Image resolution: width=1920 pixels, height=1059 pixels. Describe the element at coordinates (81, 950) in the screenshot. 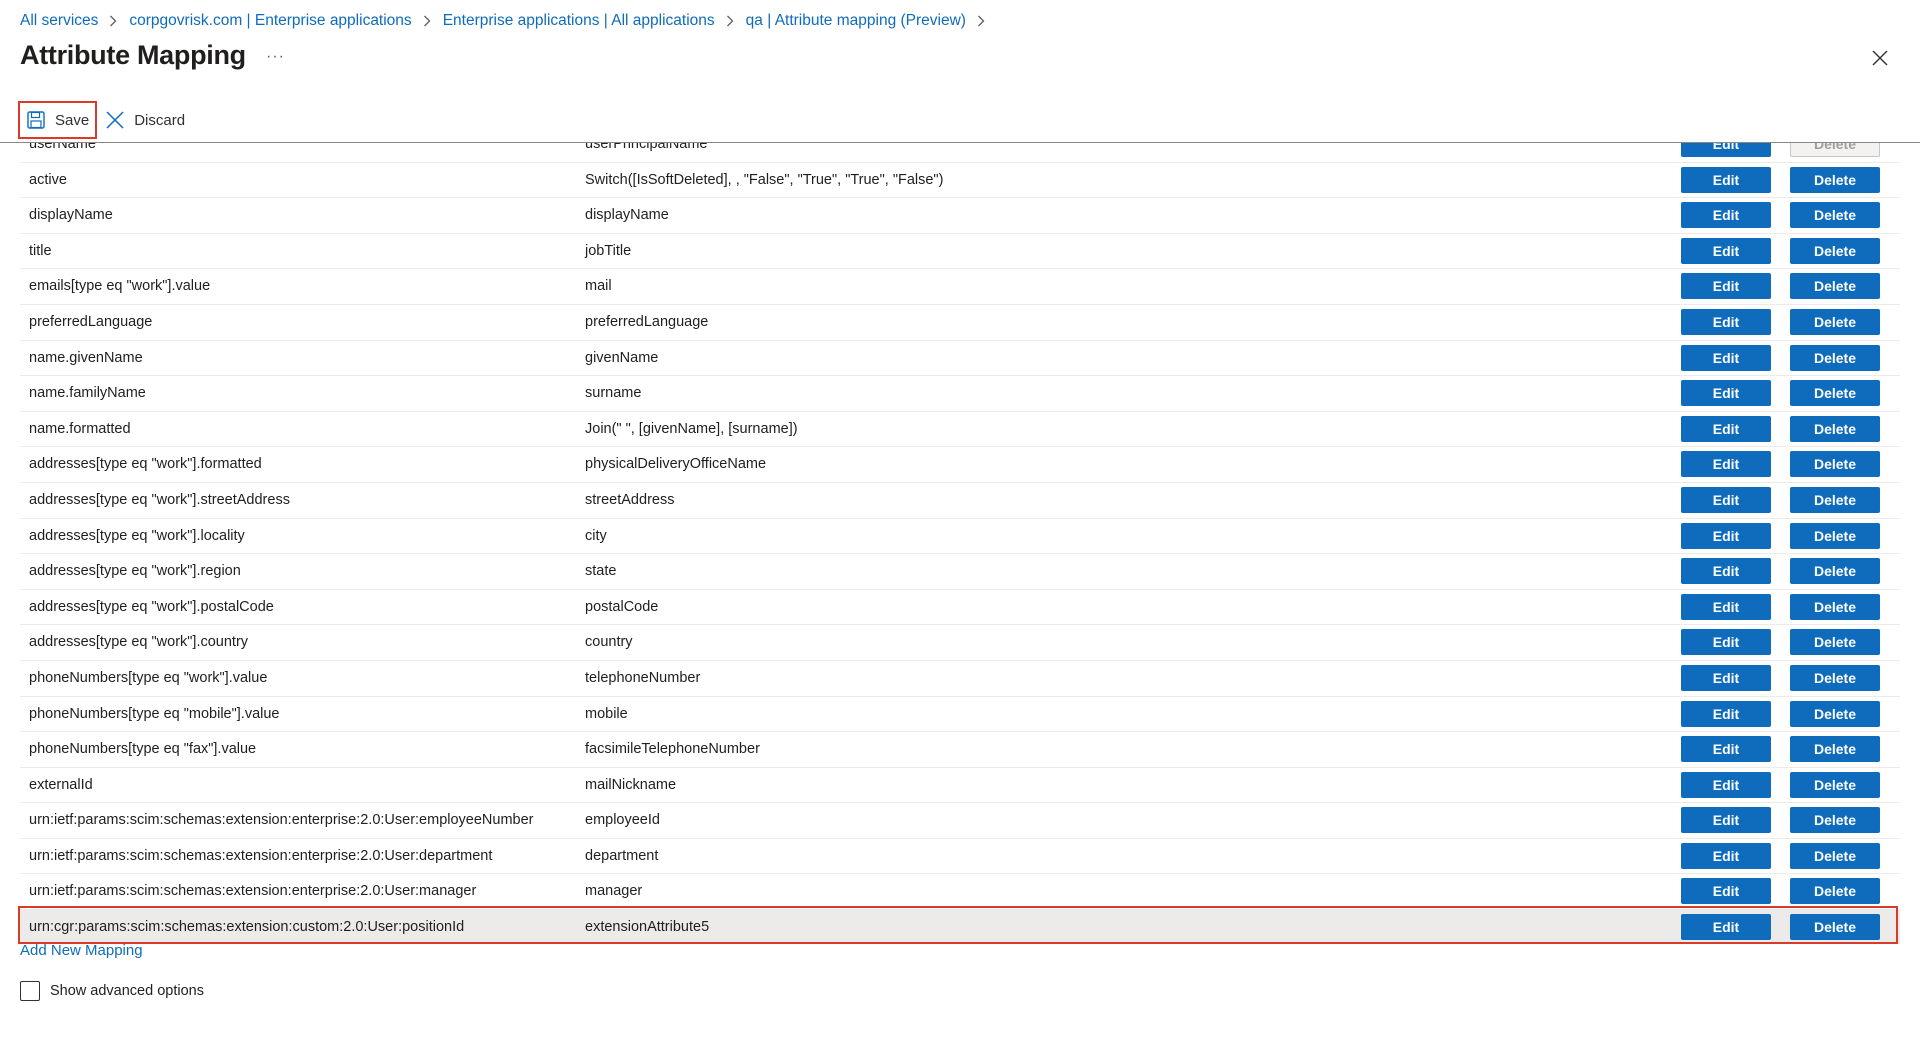

I see `add-new-mapping-link: Add New Mapping` at that location.